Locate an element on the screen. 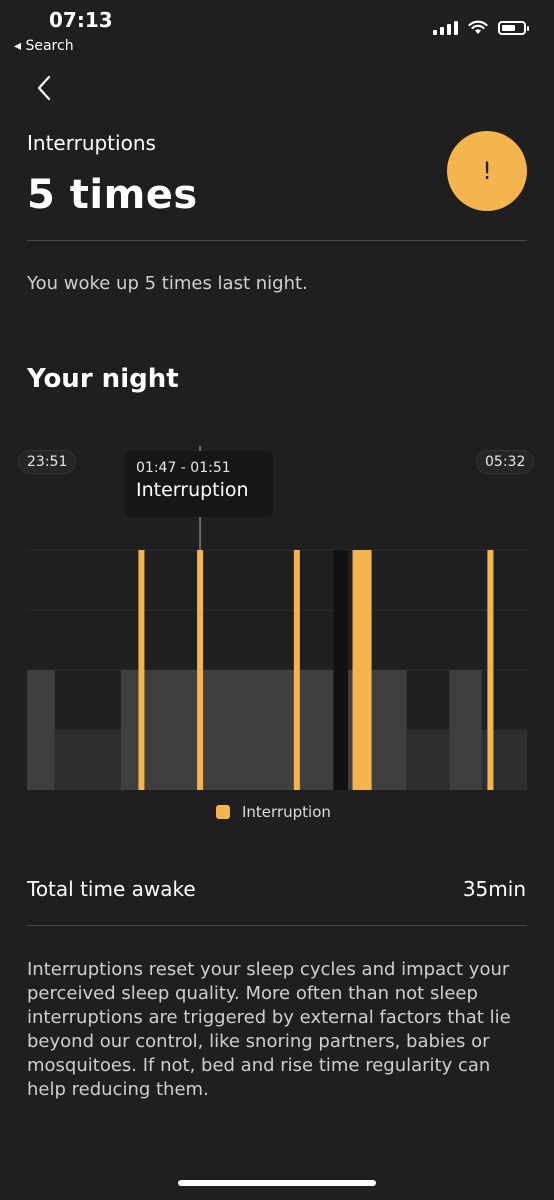  summary-text: You woke up 5 times last night. is located at coordinates (167, 283).